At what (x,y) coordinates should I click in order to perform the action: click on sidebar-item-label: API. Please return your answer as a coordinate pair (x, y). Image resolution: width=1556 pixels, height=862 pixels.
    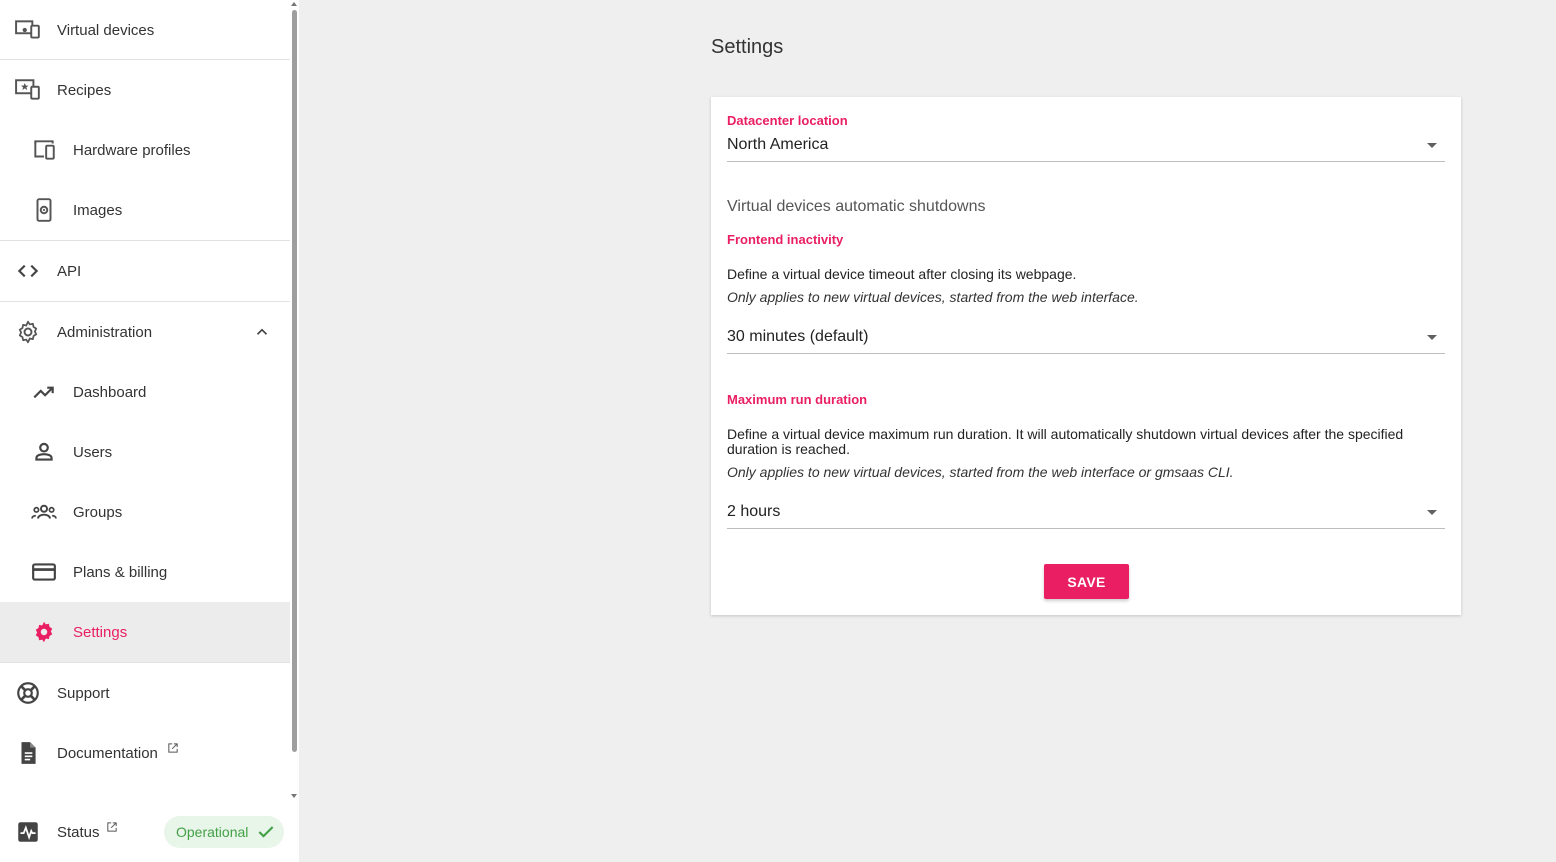
    Looking at the image, I should click on (69, 271).